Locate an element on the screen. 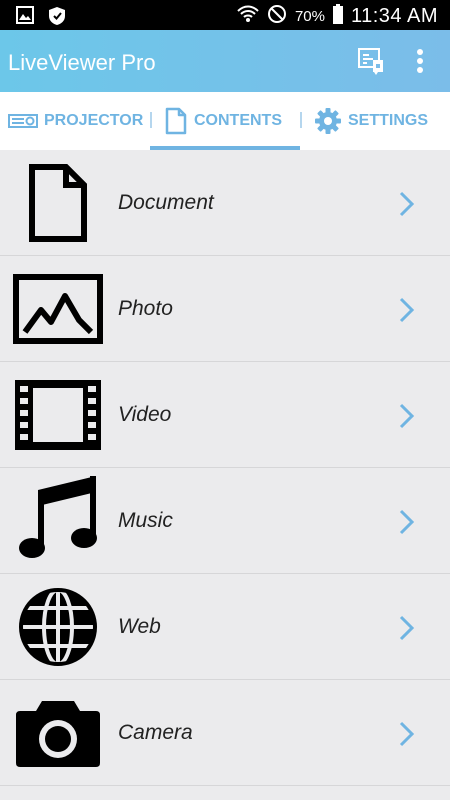  list-item-label: Web is located at coordinates (139, 626).